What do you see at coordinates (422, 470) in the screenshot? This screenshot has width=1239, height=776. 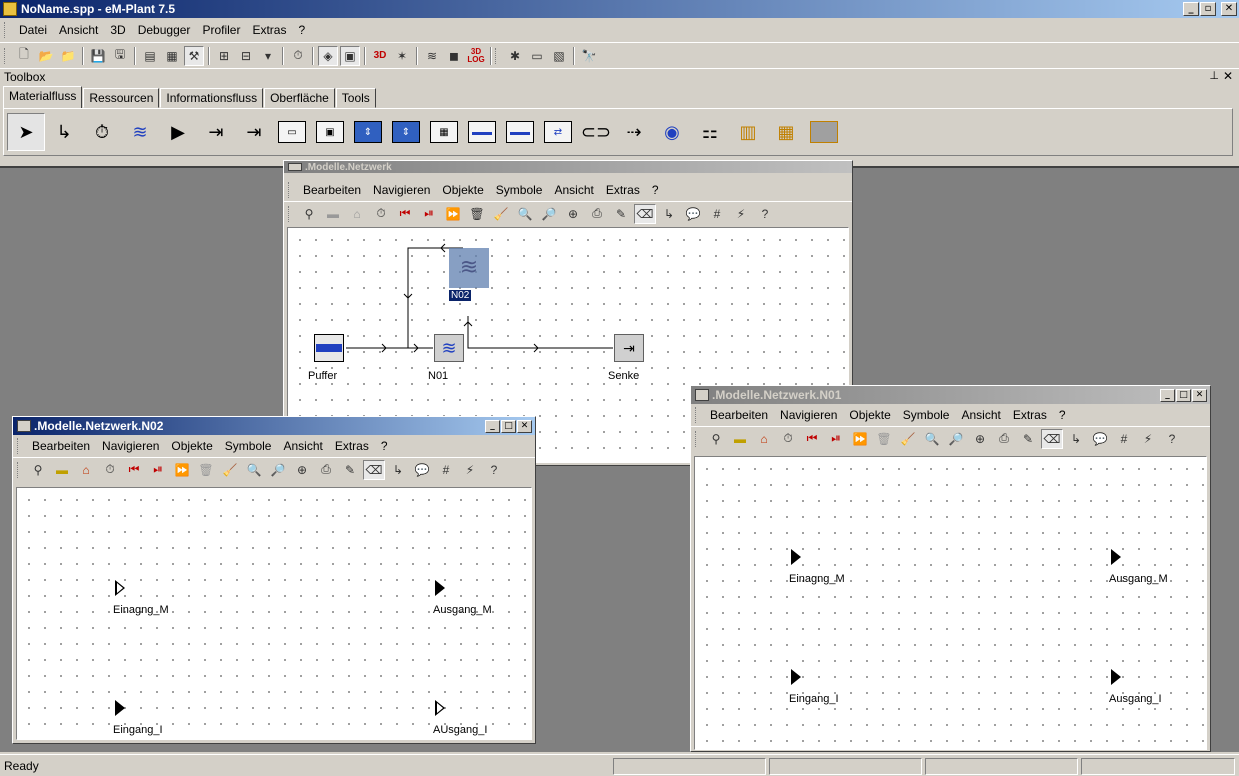 I see `comment-icon: 💬` at bounding box center [422, 470].